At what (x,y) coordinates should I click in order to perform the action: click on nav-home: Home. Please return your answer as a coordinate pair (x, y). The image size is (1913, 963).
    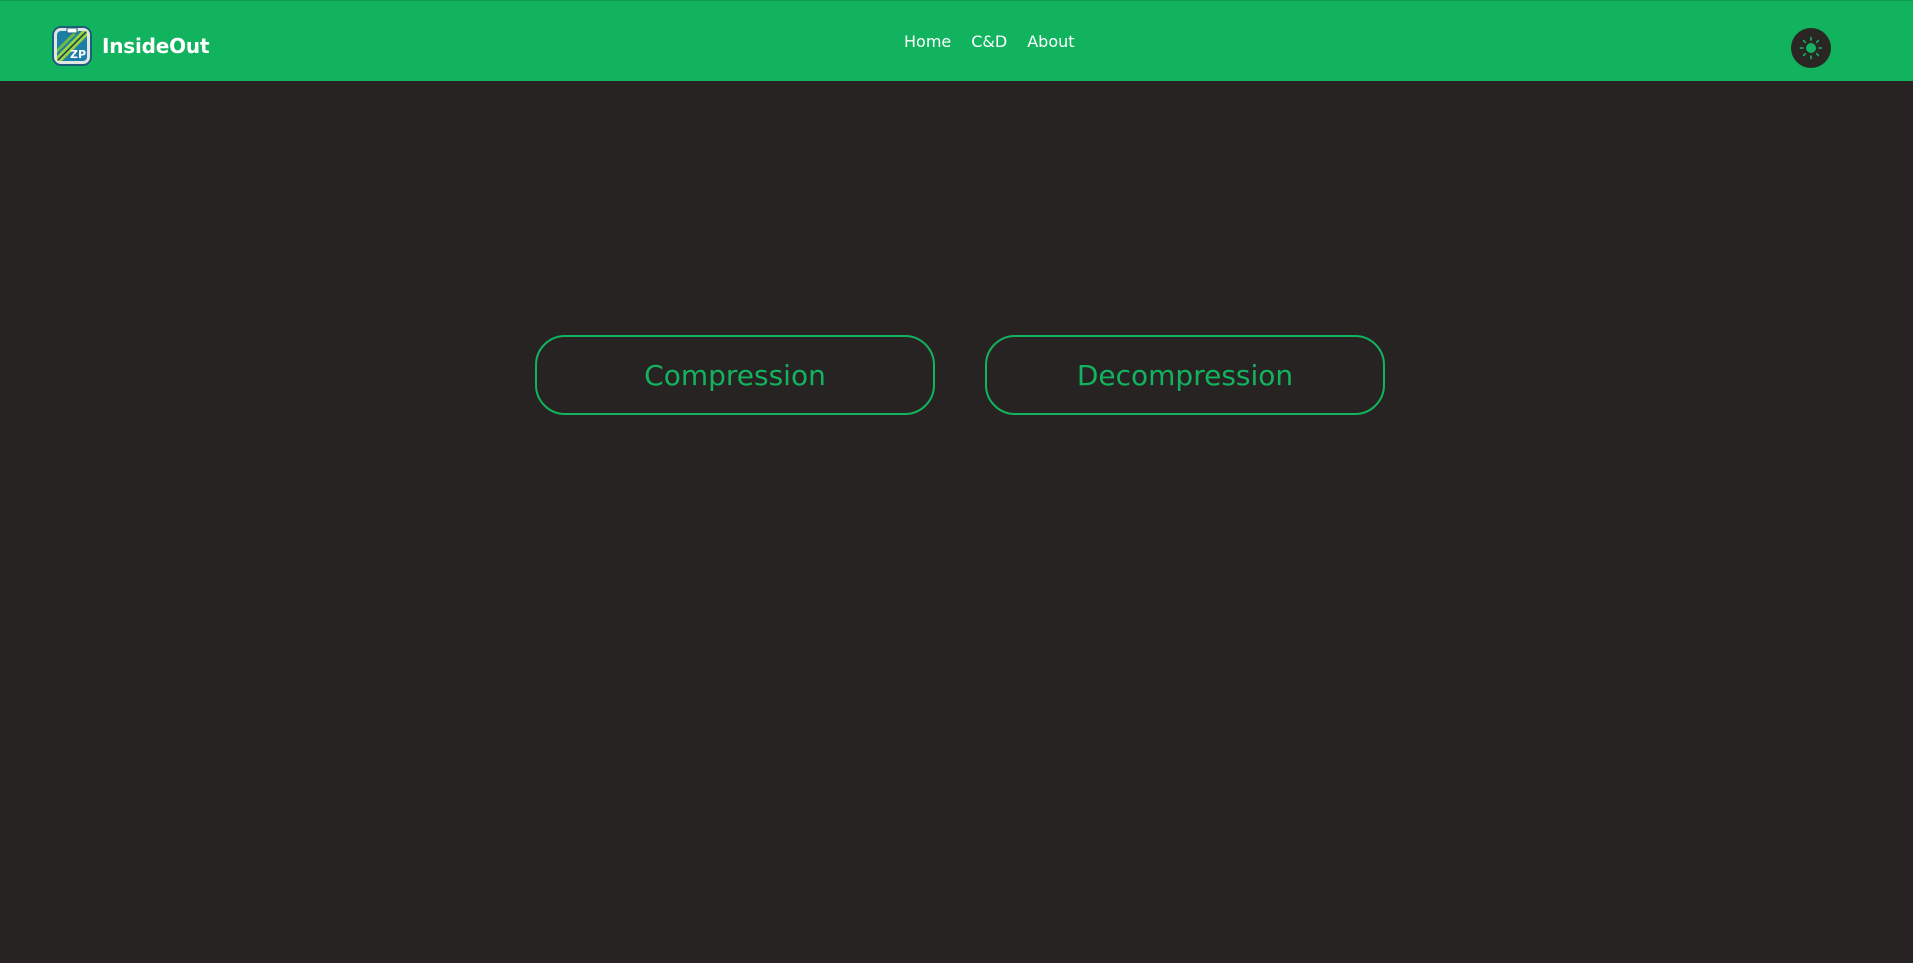
    Looking at the image, I should click on (927, 41).